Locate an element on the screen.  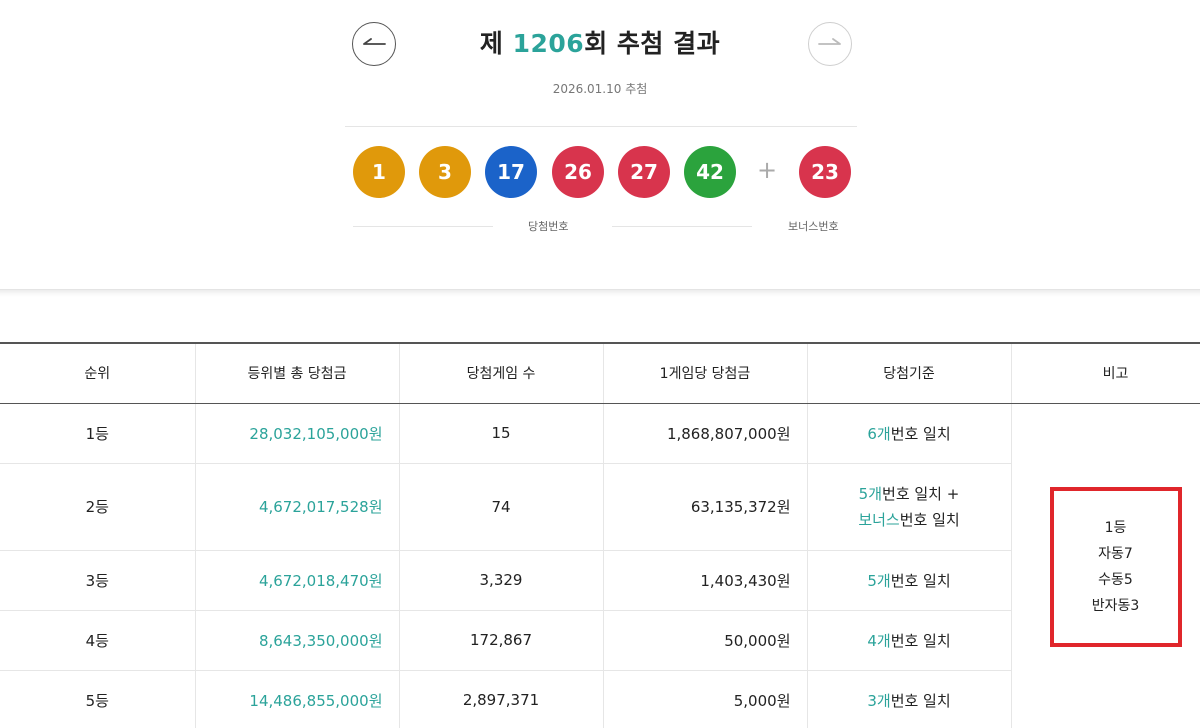
per-game-cell: 50,000원 is located at coordinates (705, 640).